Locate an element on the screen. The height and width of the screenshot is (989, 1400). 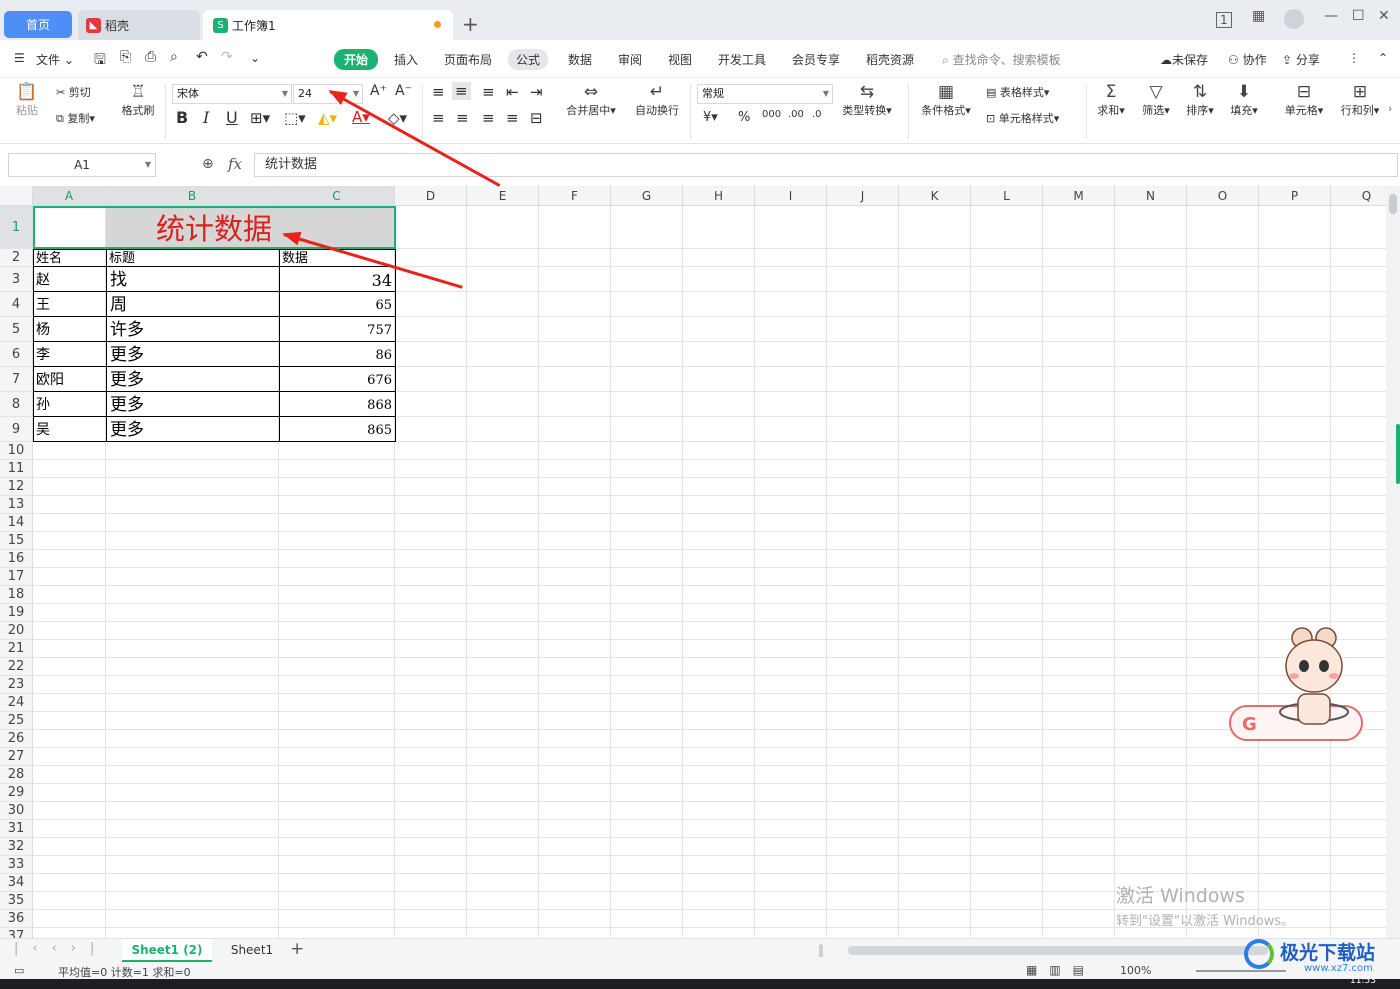
column-header-g: G is located at coordinates (647, 196).